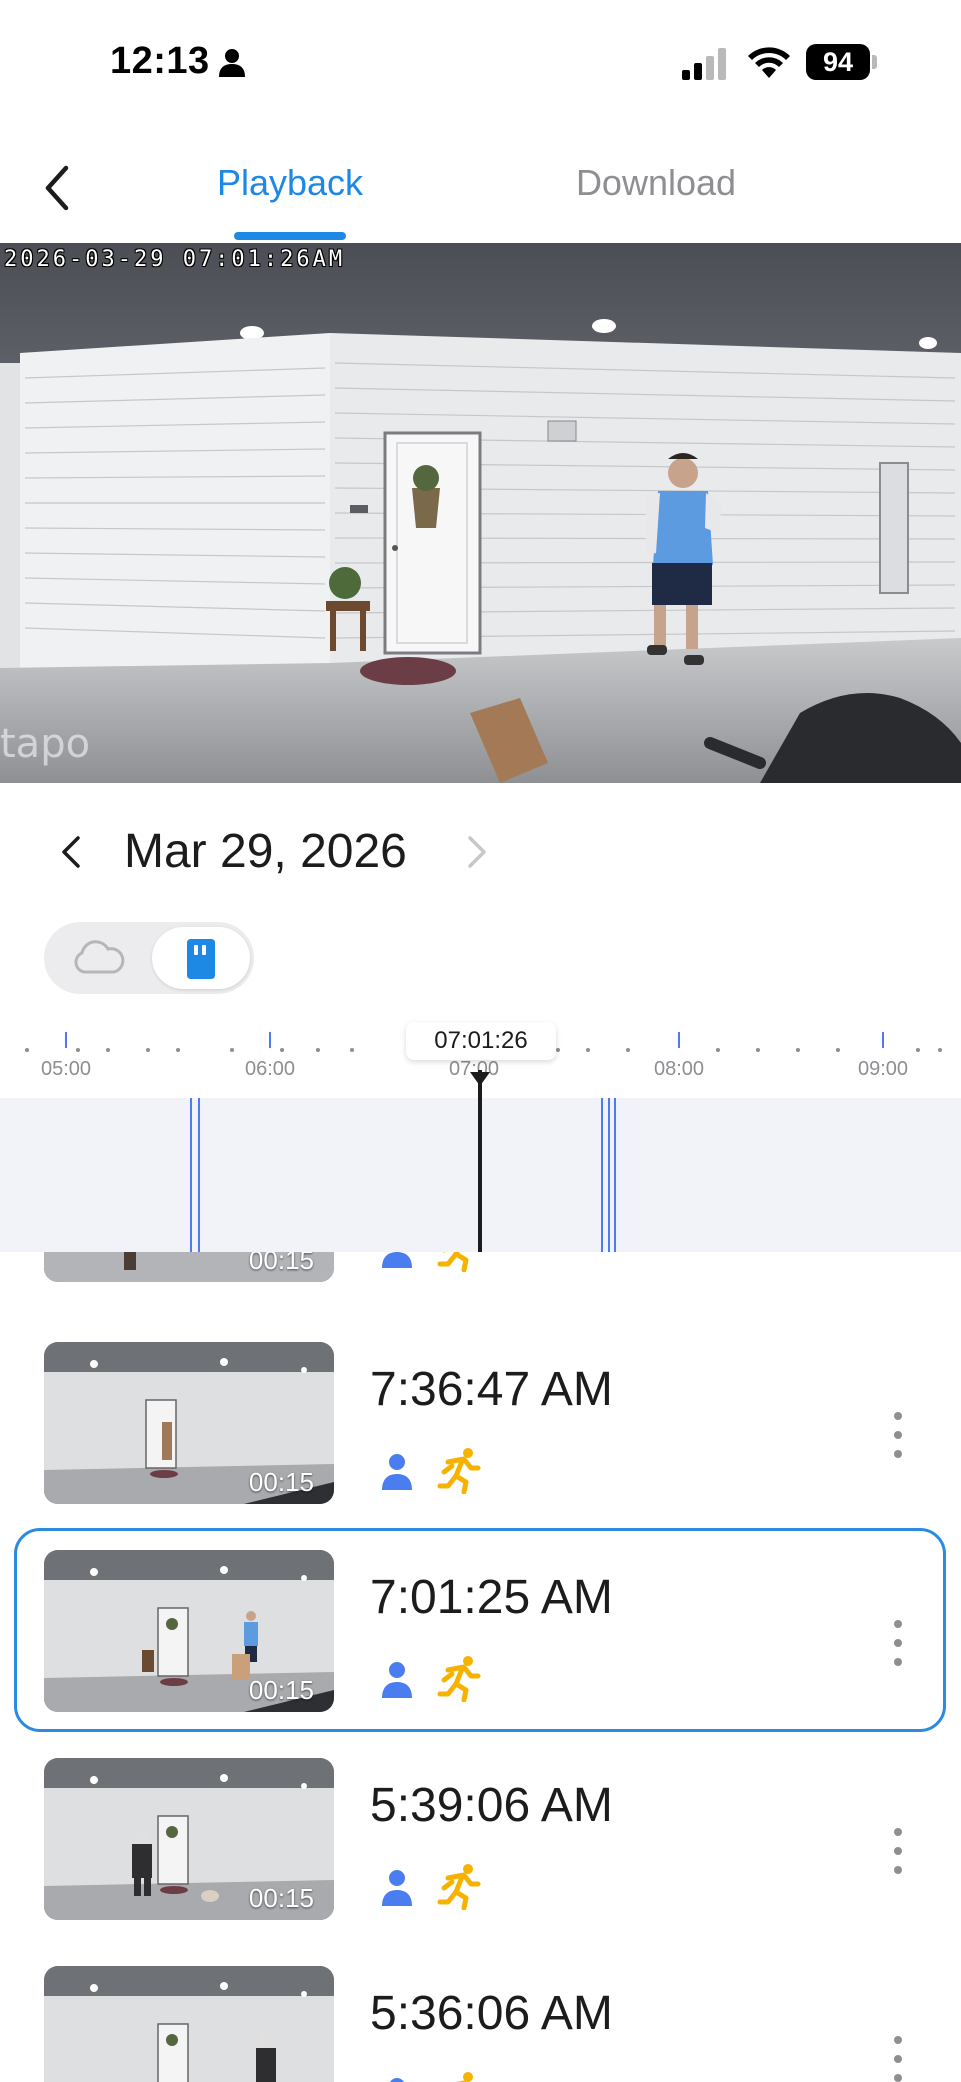  I want to click on person-status-icon, so click(232, 63).